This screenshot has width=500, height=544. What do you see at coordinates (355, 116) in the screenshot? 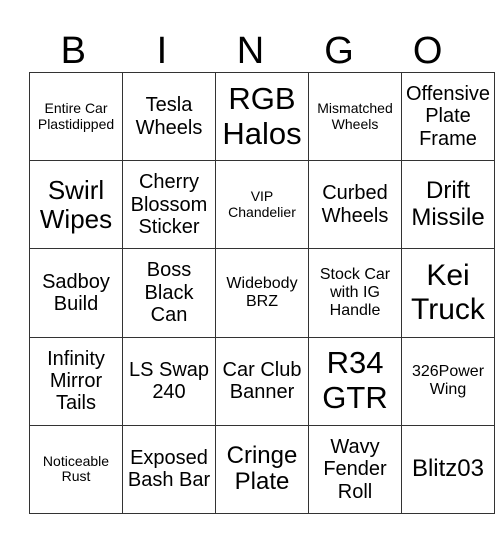
I see `bingo-cell: Mismatched Wheels` at bounding box center [355, 116].